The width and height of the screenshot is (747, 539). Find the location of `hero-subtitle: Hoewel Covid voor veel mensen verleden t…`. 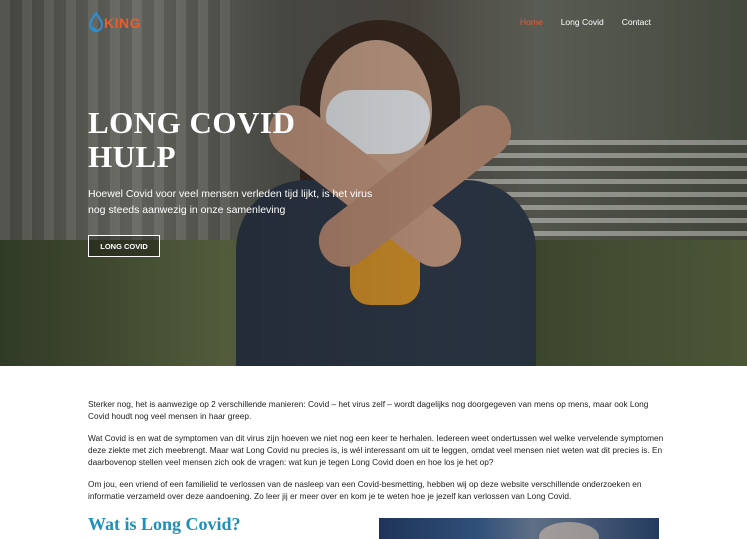

hero-subtitle: Hoewel Covid voor veel mensen verleden t… is located at coordinates (230, 202).